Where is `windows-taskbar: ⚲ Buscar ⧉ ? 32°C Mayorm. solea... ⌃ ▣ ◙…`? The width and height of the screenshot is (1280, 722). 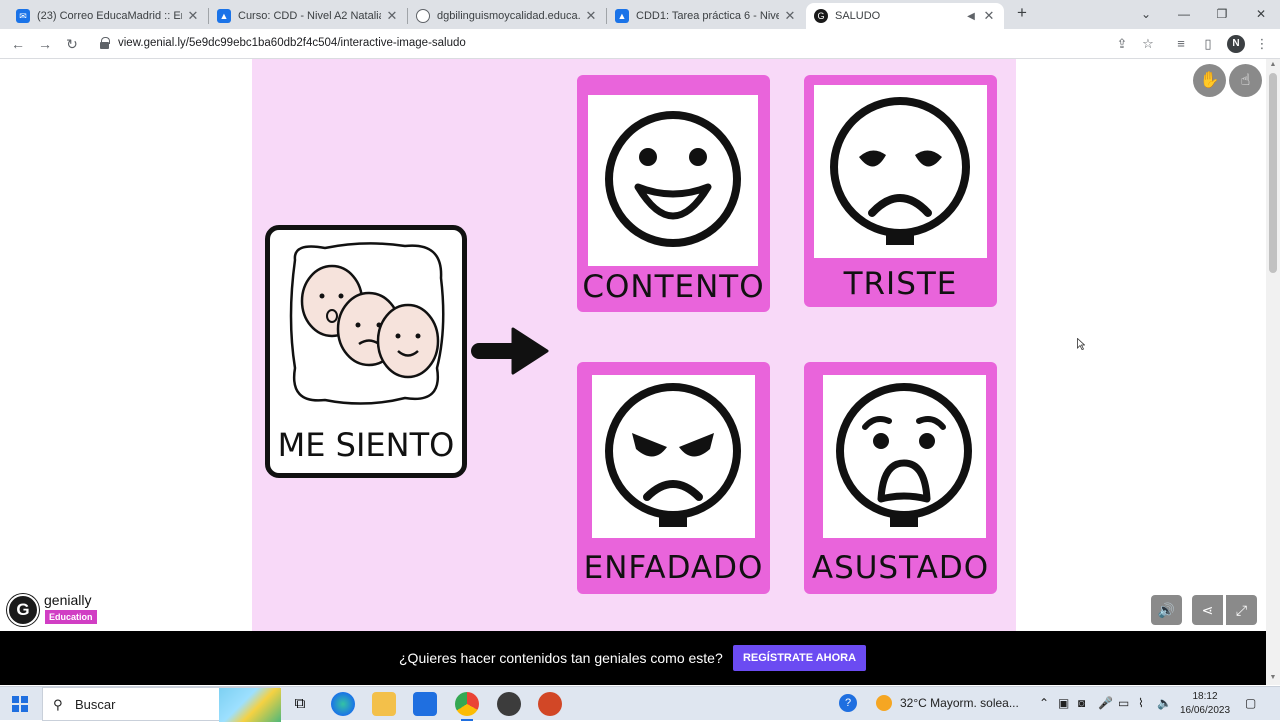 windows-taskbar: ⚲ Buscar ⧉ ? 32°C Mayorm. solea... ⌃ ▣ ◙… is located at coordinates (640, 704).